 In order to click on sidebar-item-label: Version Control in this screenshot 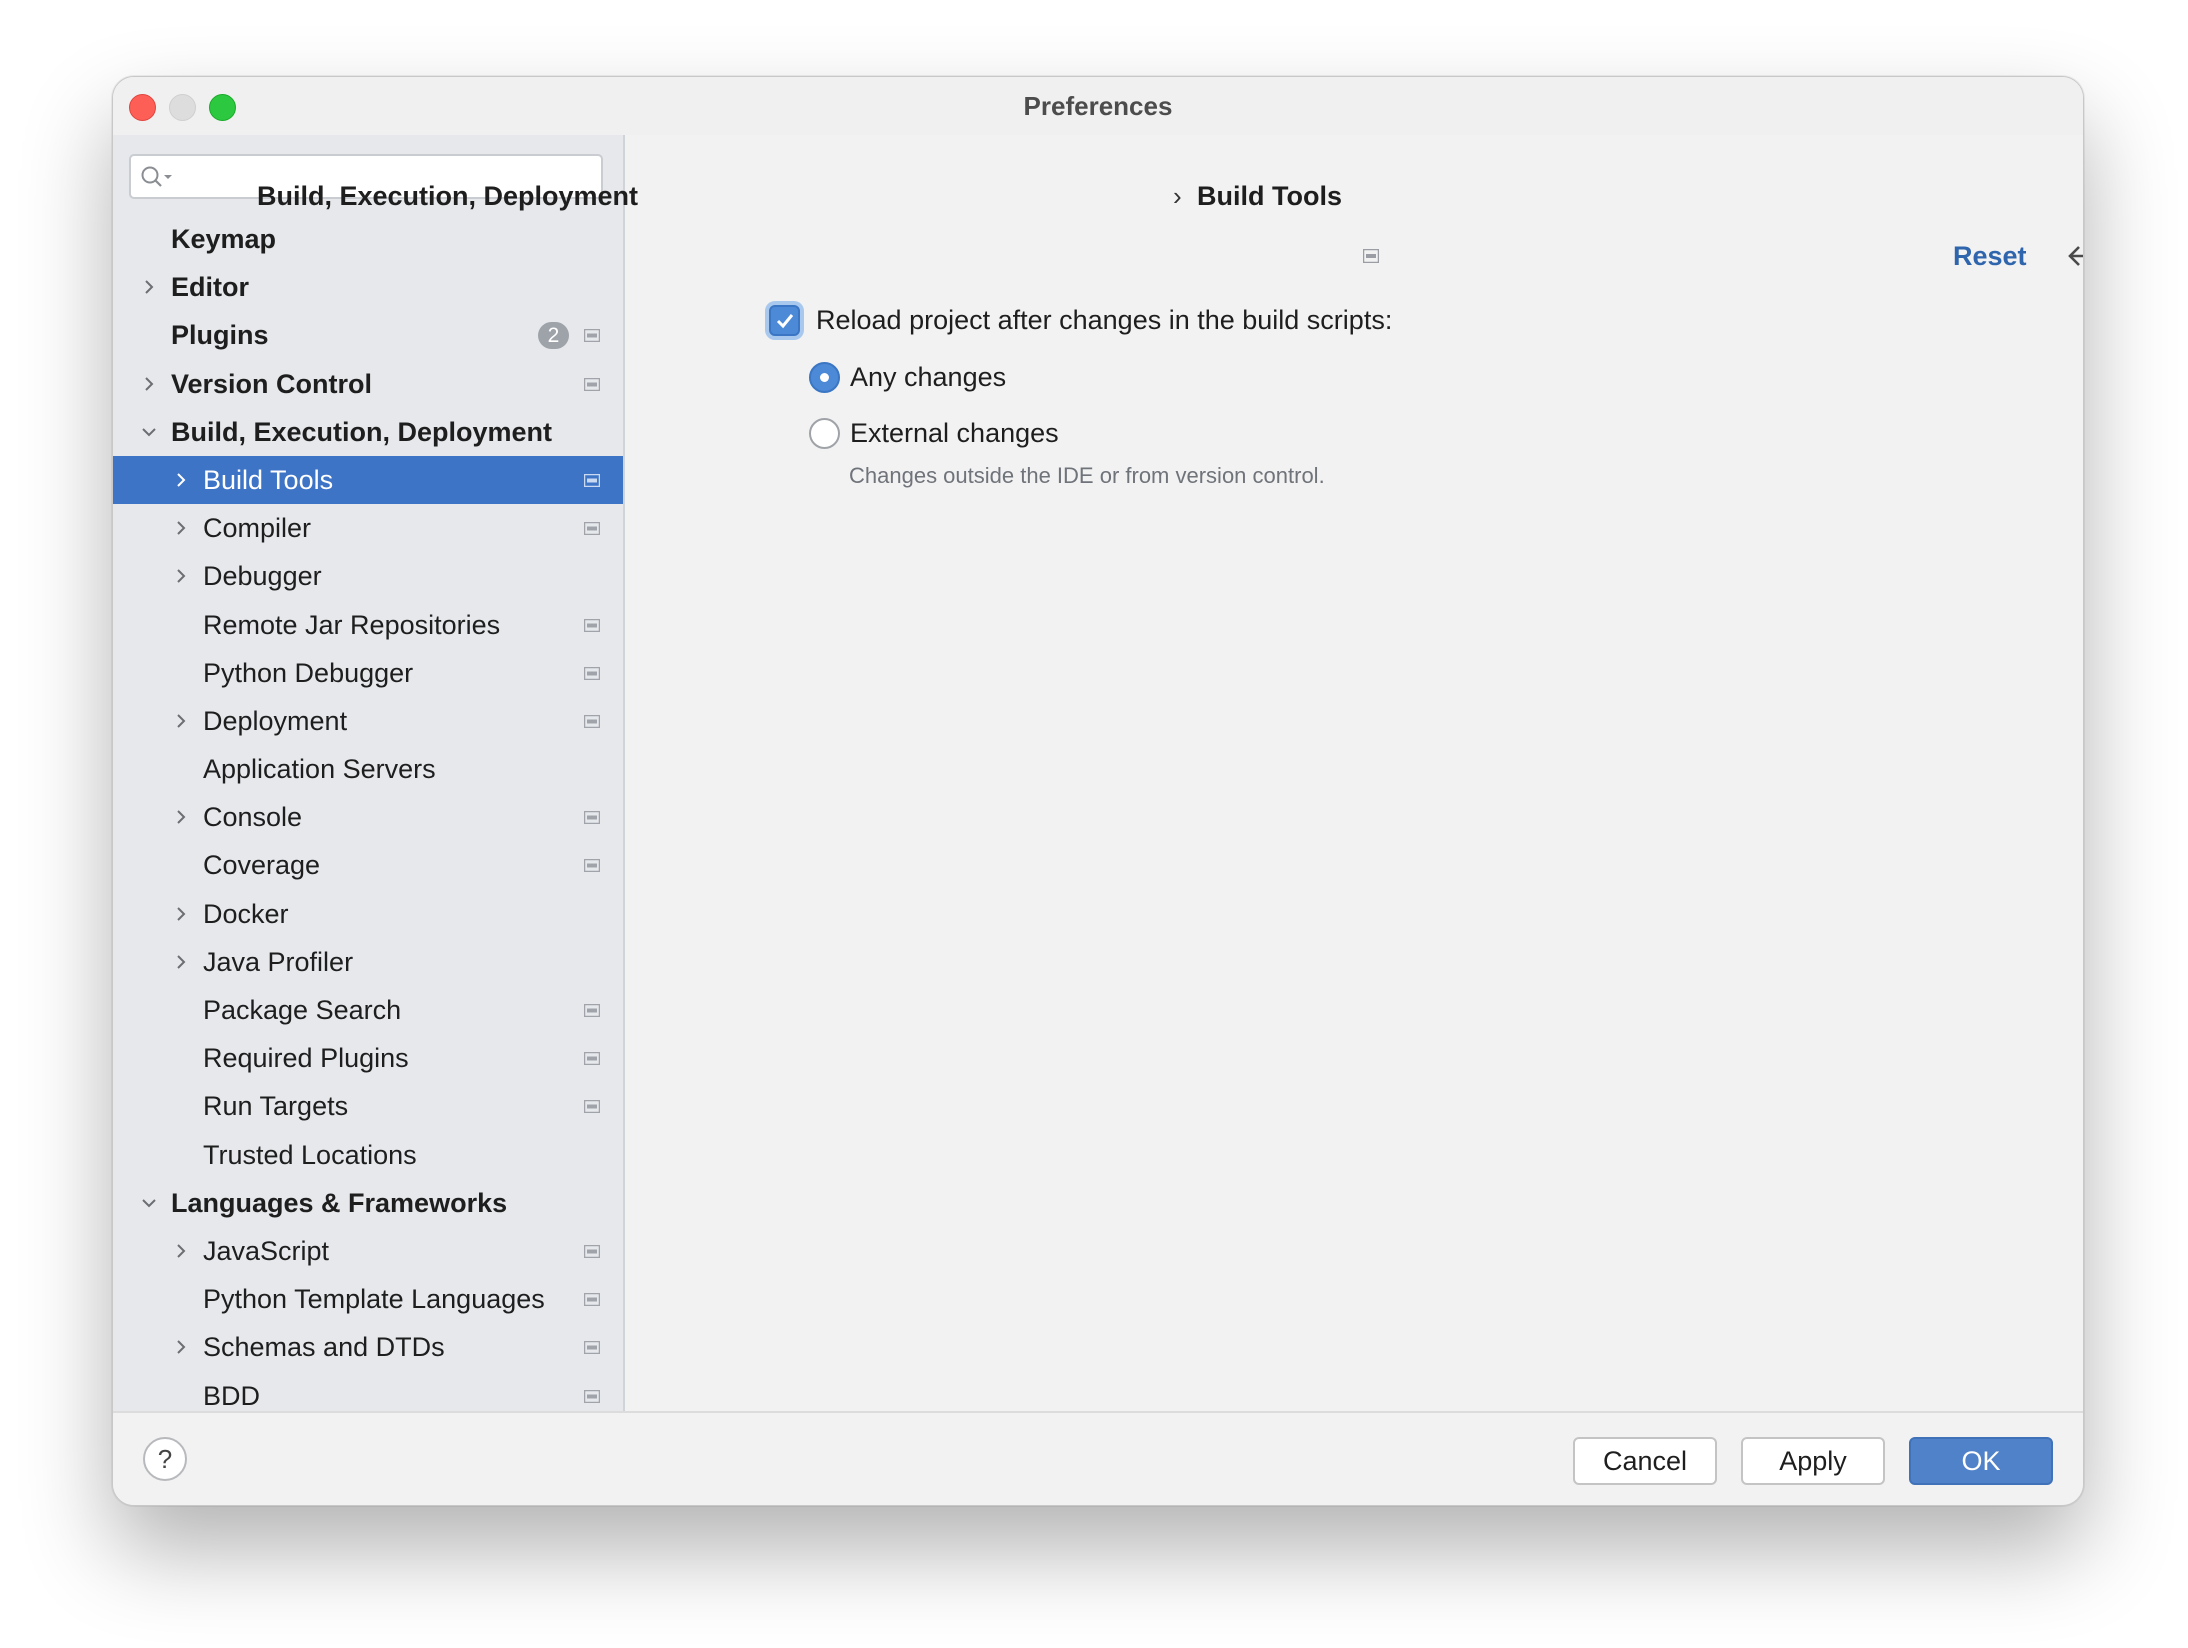, I will do `click(272, 383)`.